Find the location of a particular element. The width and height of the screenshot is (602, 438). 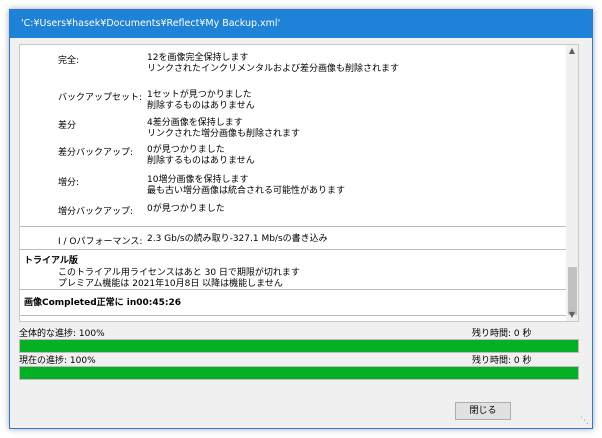

overall-progress-bar is located at coordinates (299, 346).